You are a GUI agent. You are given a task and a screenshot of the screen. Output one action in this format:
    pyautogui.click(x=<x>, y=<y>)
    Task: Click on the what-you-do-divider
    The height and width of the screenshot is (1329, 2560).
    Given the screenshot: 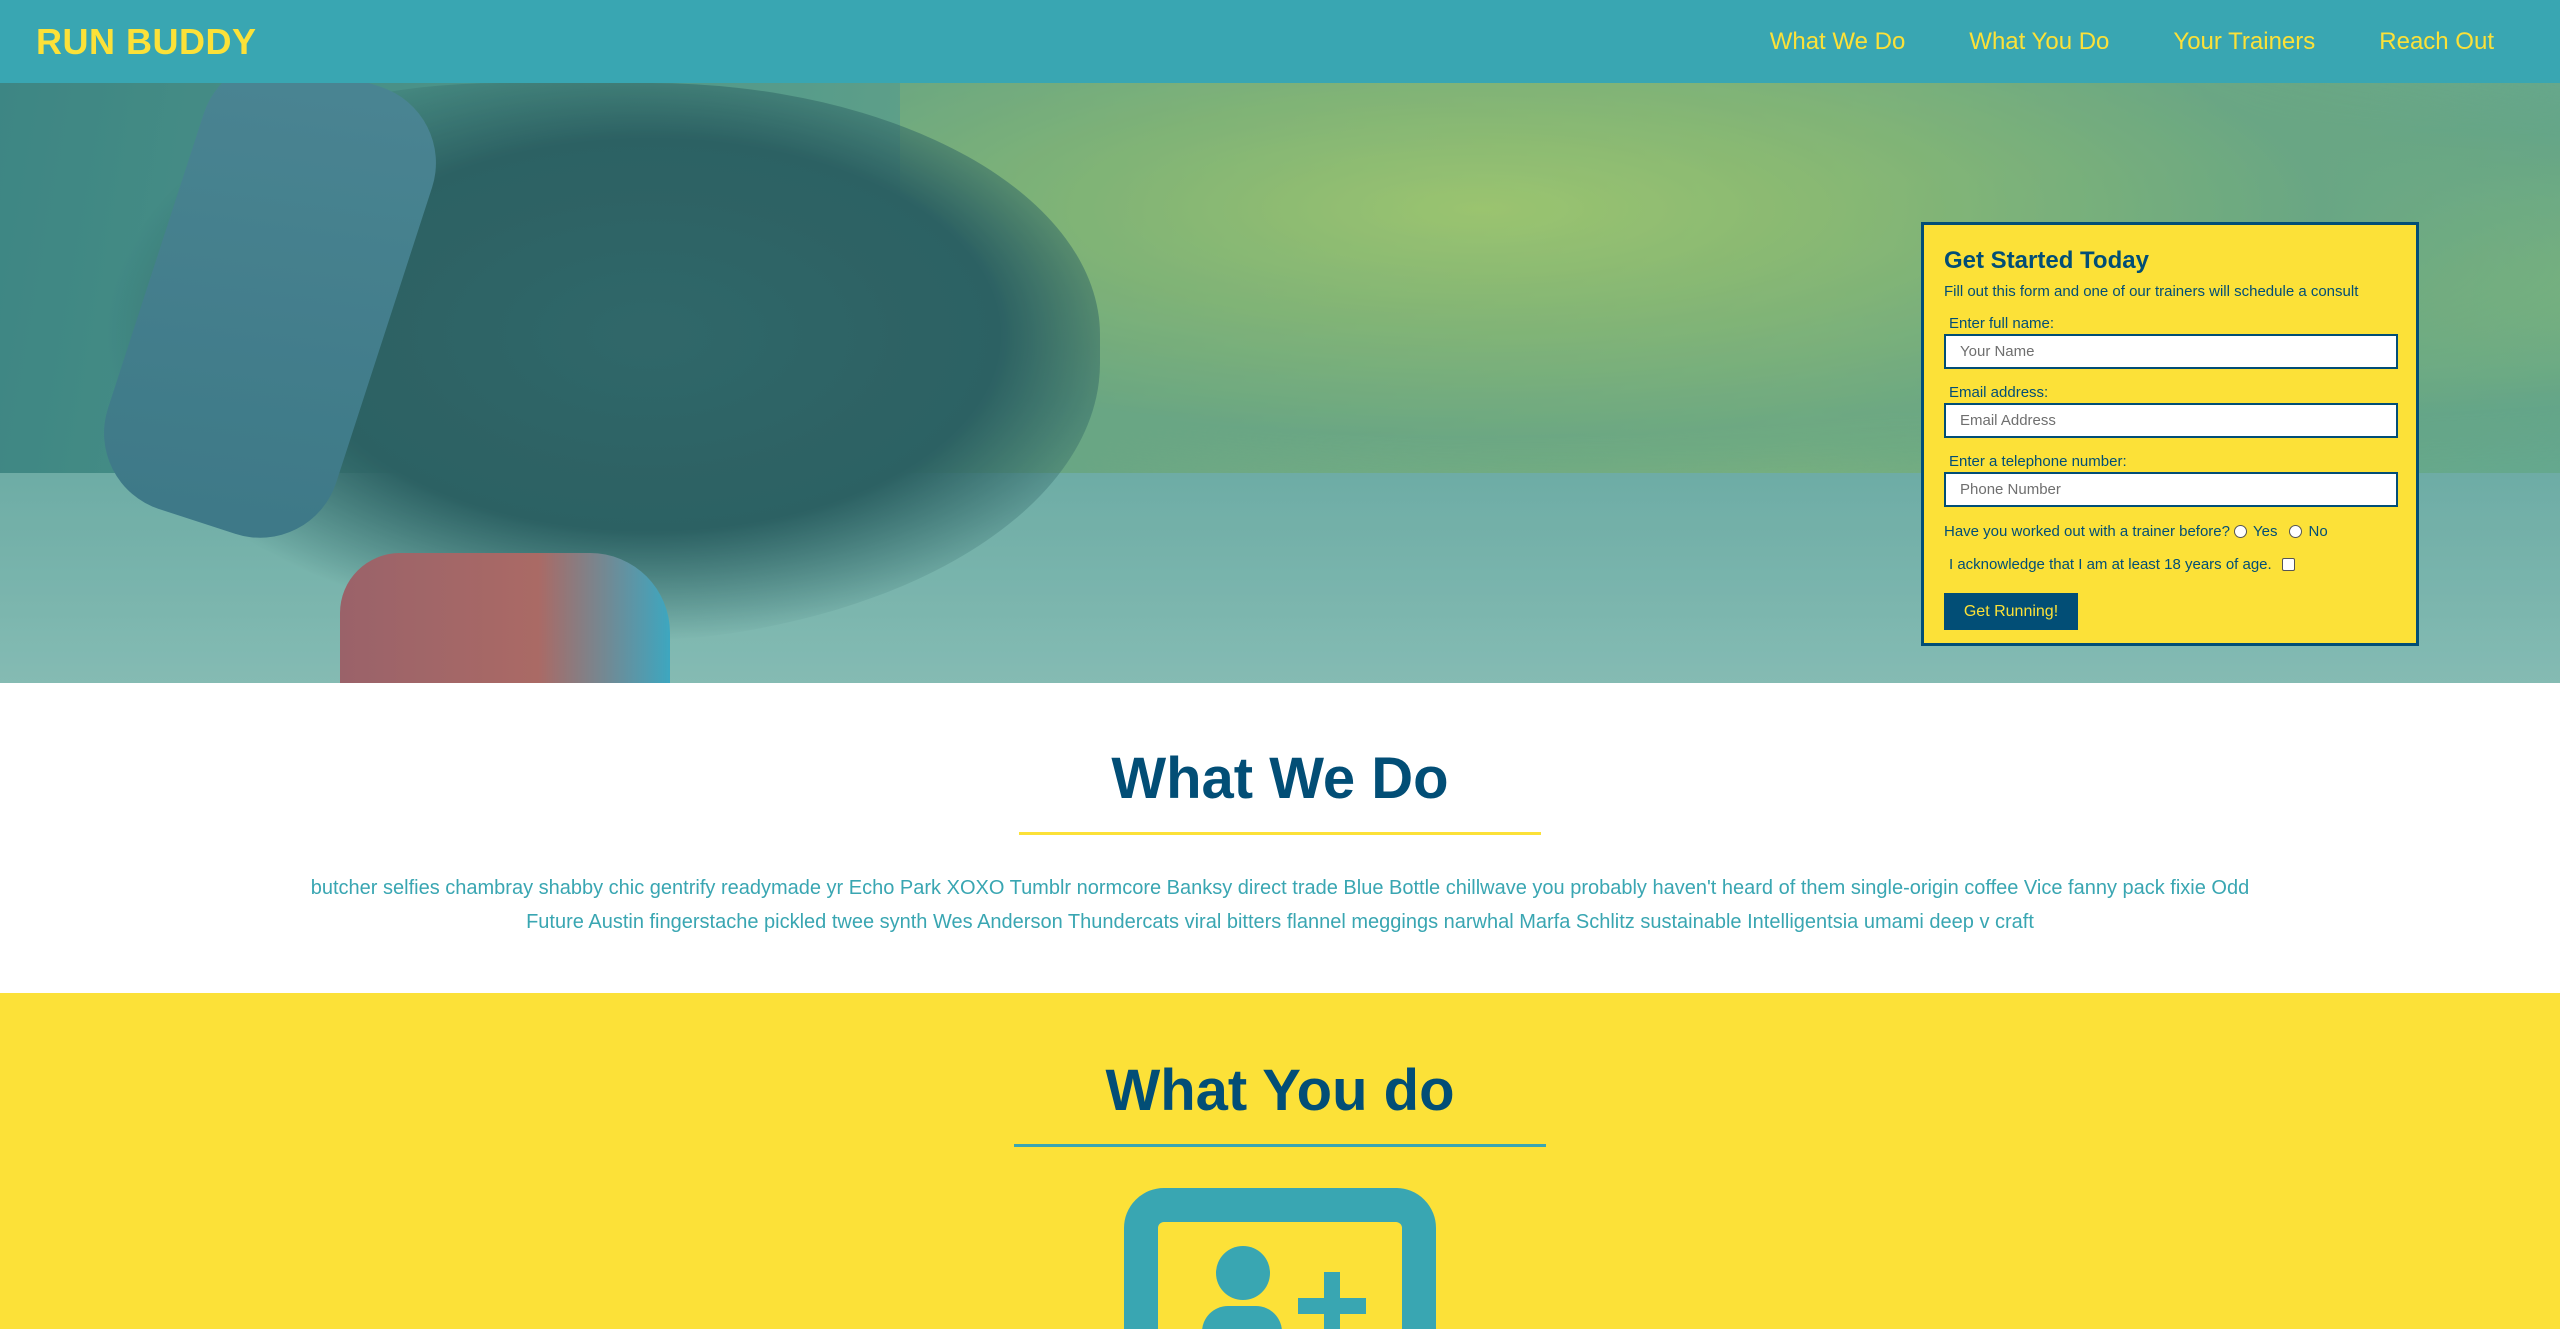 What is the action you would take?
    pyautogui.click(x=1280, y=1145)
    